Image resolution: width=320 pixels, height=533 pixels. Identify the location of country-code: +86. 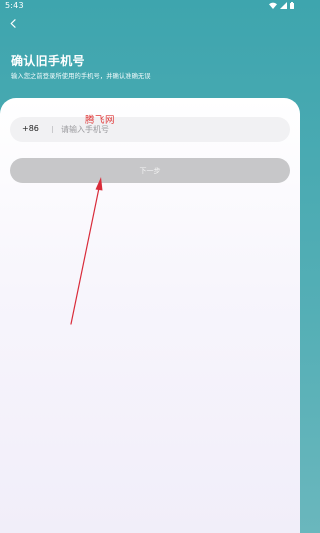
(30, 128).